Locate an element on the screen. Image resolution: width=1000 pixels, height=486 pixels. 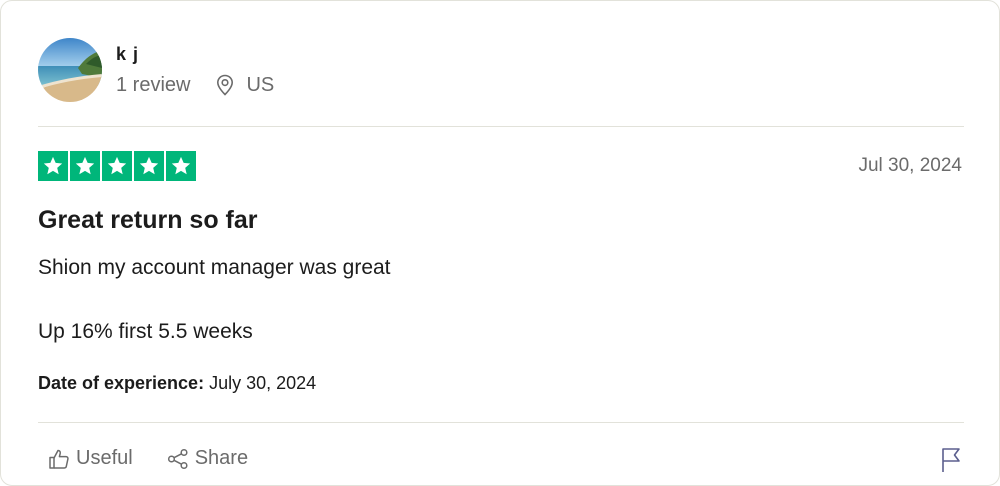
reviewer-header: k j 1 review US is located at coordinates (156, 70).